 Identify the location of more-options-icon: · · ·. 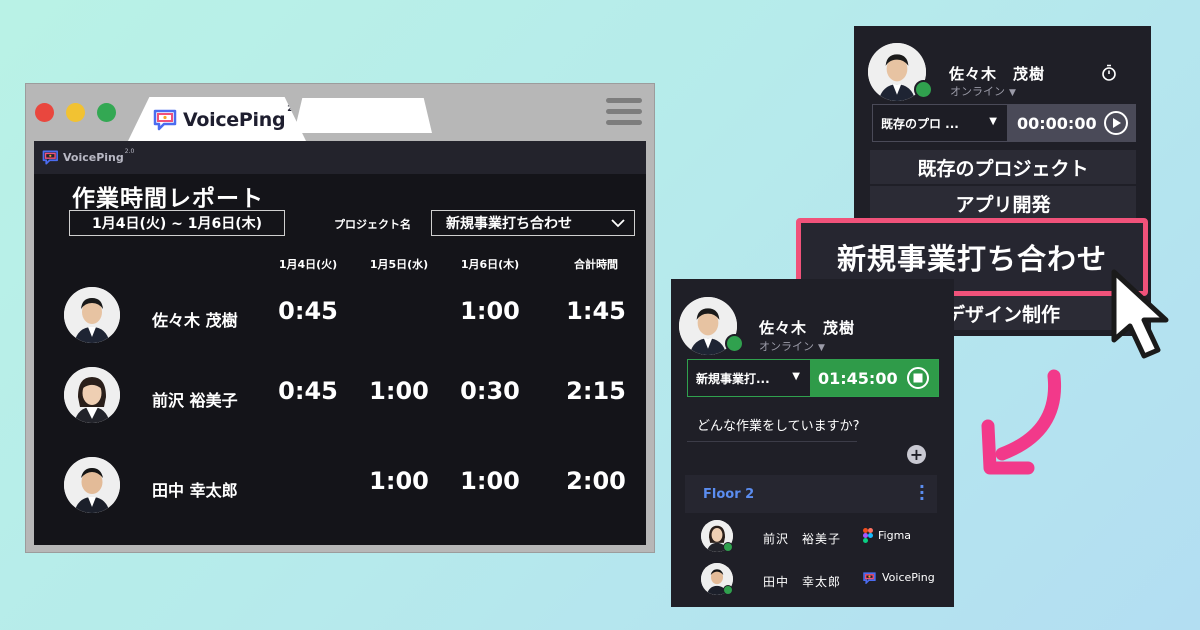
(922, 493).